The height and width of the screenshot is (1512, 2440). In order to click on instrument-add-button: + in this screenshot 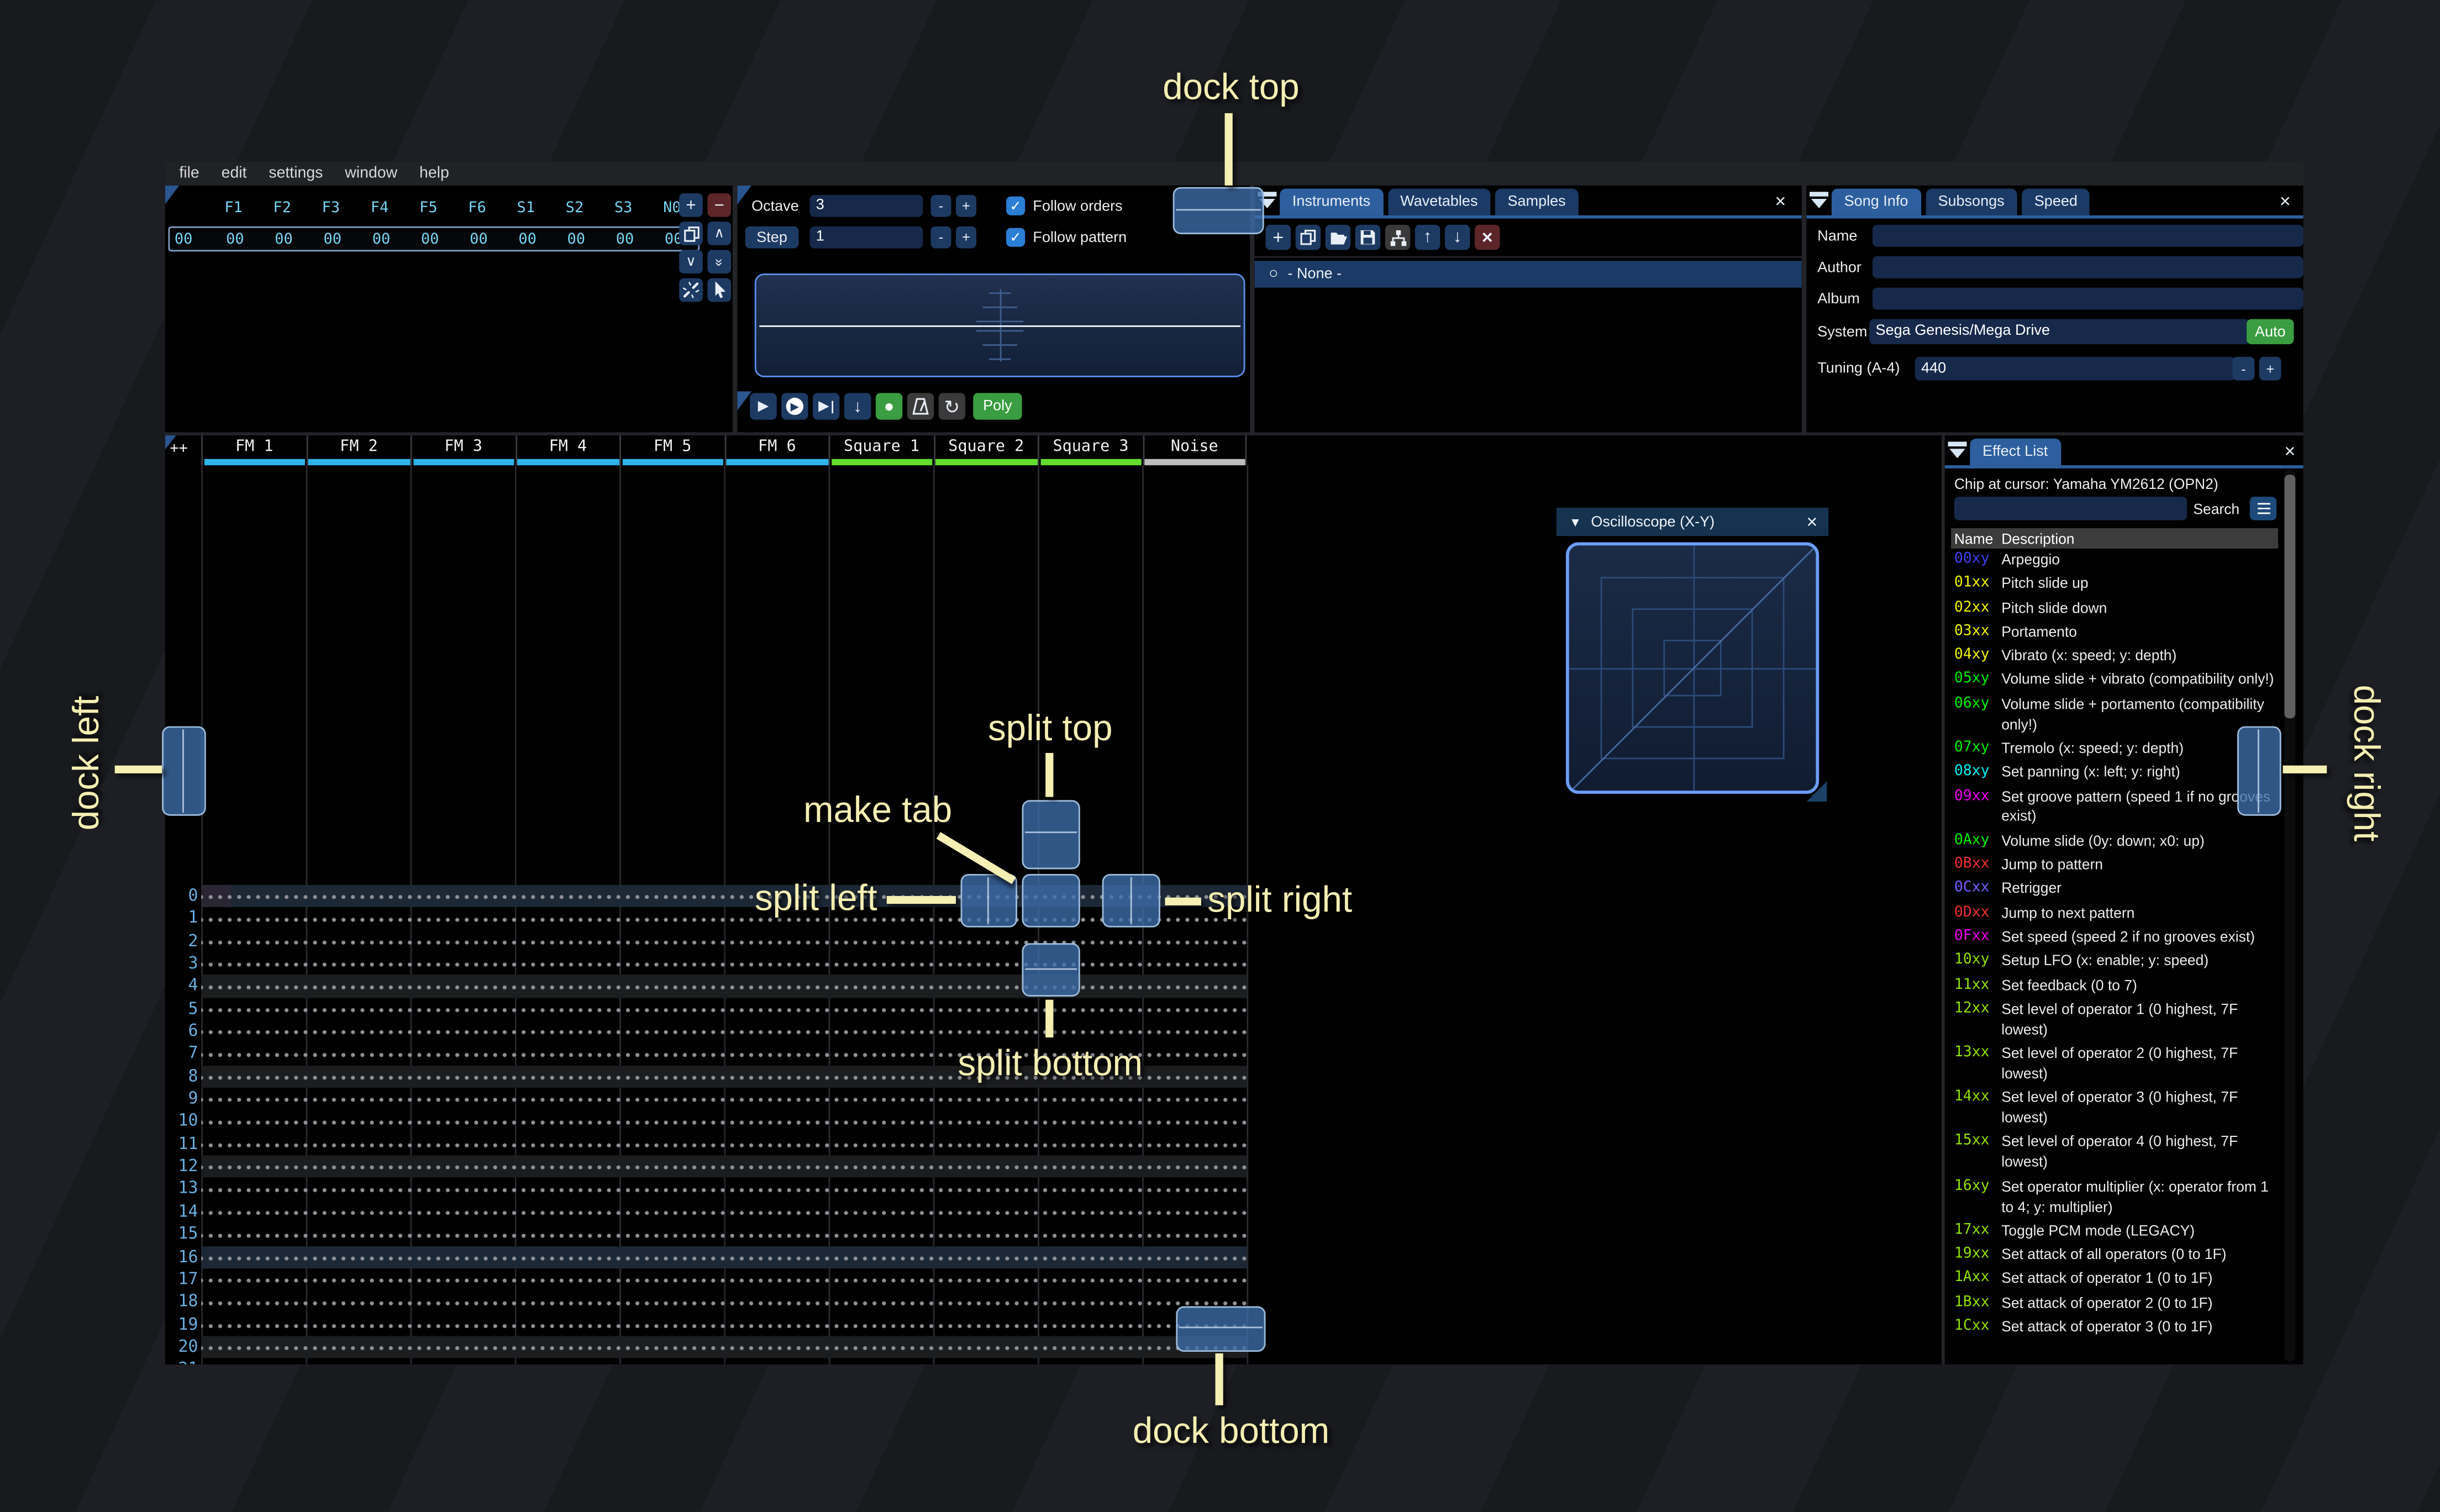, I will do `click(1278, 237)`.